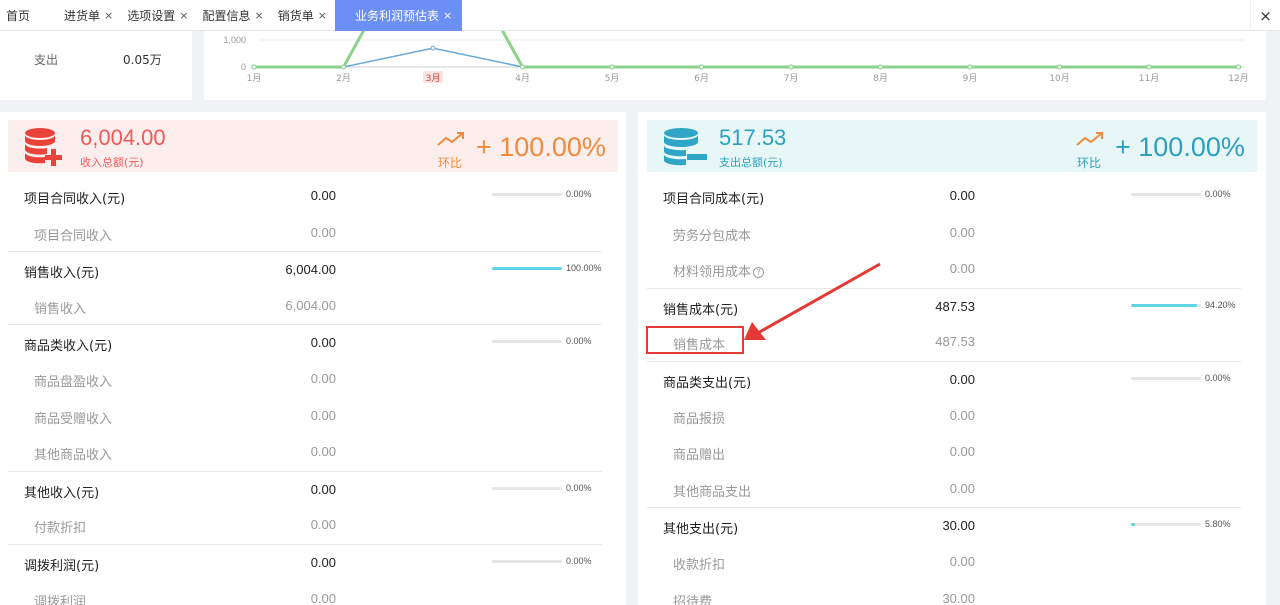 This screenshot has height=605, width=1280. What do you see at coordinates (343, 78) in the screenshot?
I see `xtick-label: 2月` at bounding box center [343, 78].